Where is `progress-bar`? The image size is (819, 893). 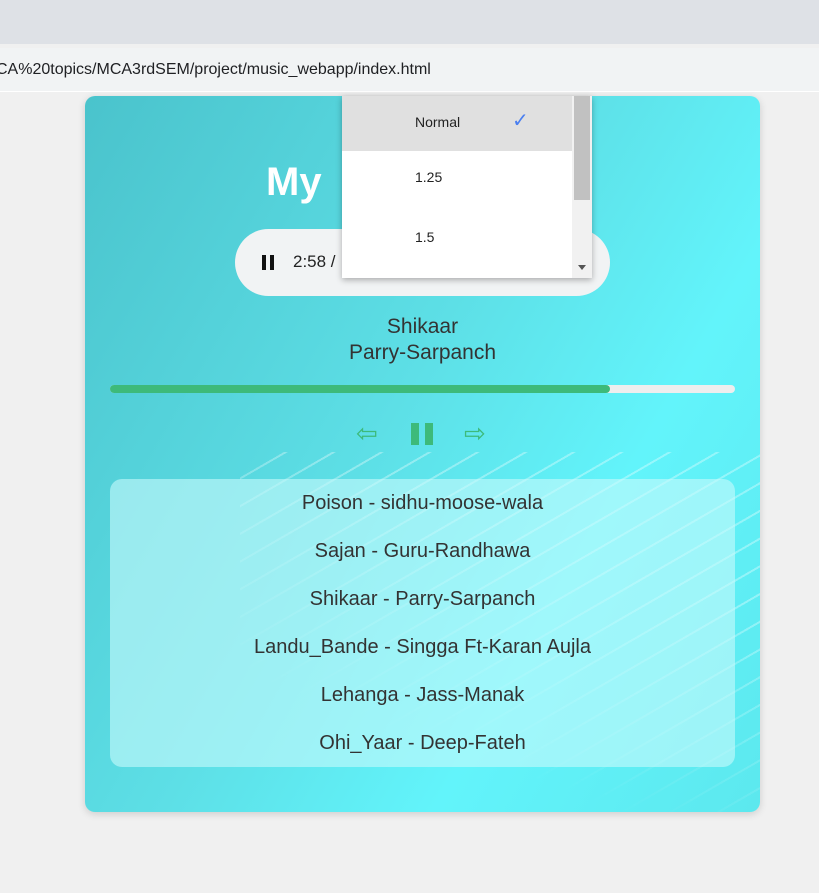 progress-bar is located at coordinates (422, 389).